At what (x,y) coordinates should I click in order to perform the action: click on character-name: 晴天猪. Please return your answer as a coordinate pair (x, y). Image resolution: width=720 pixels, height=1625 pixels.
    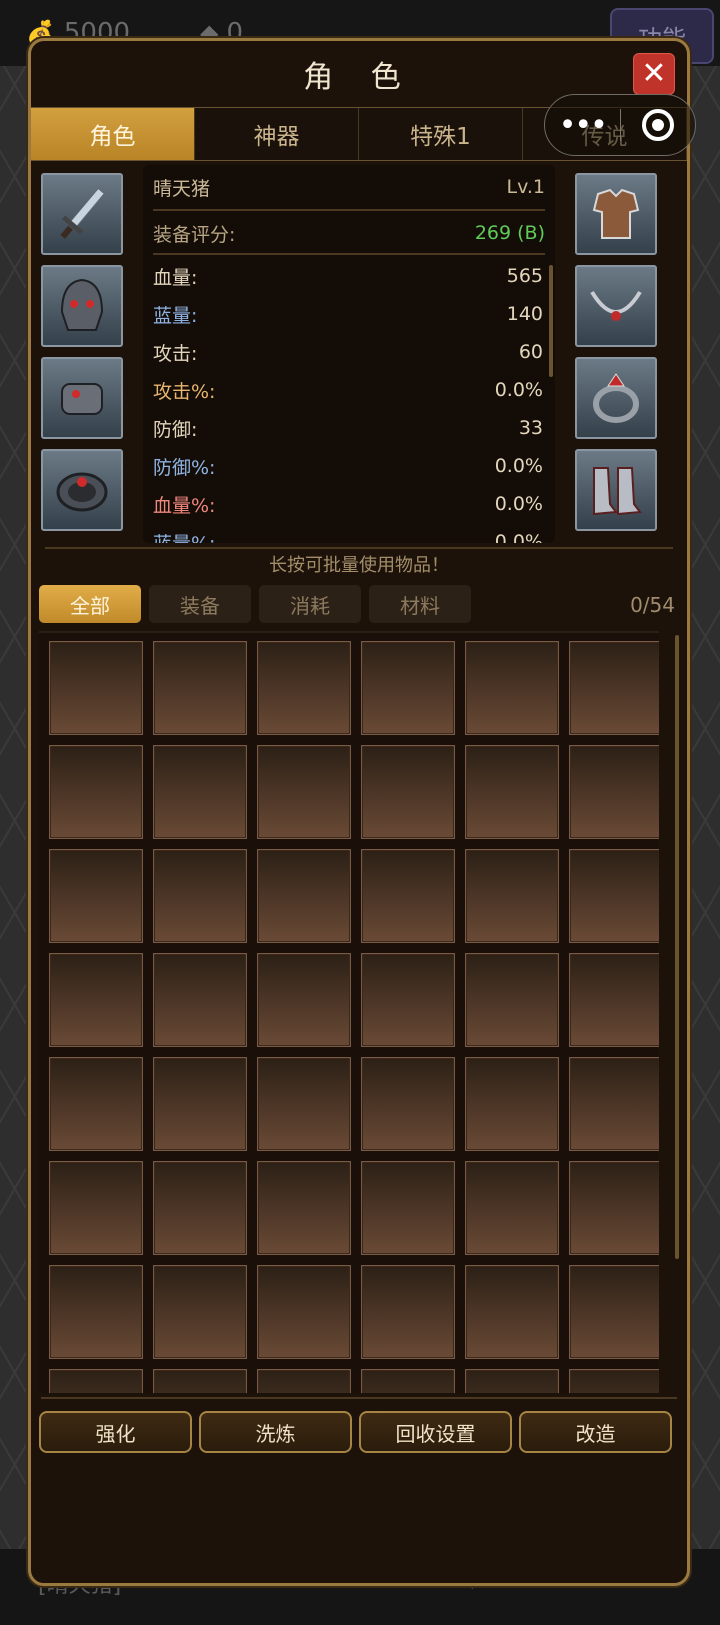
    Looking at the image, I should click on (182, 188).